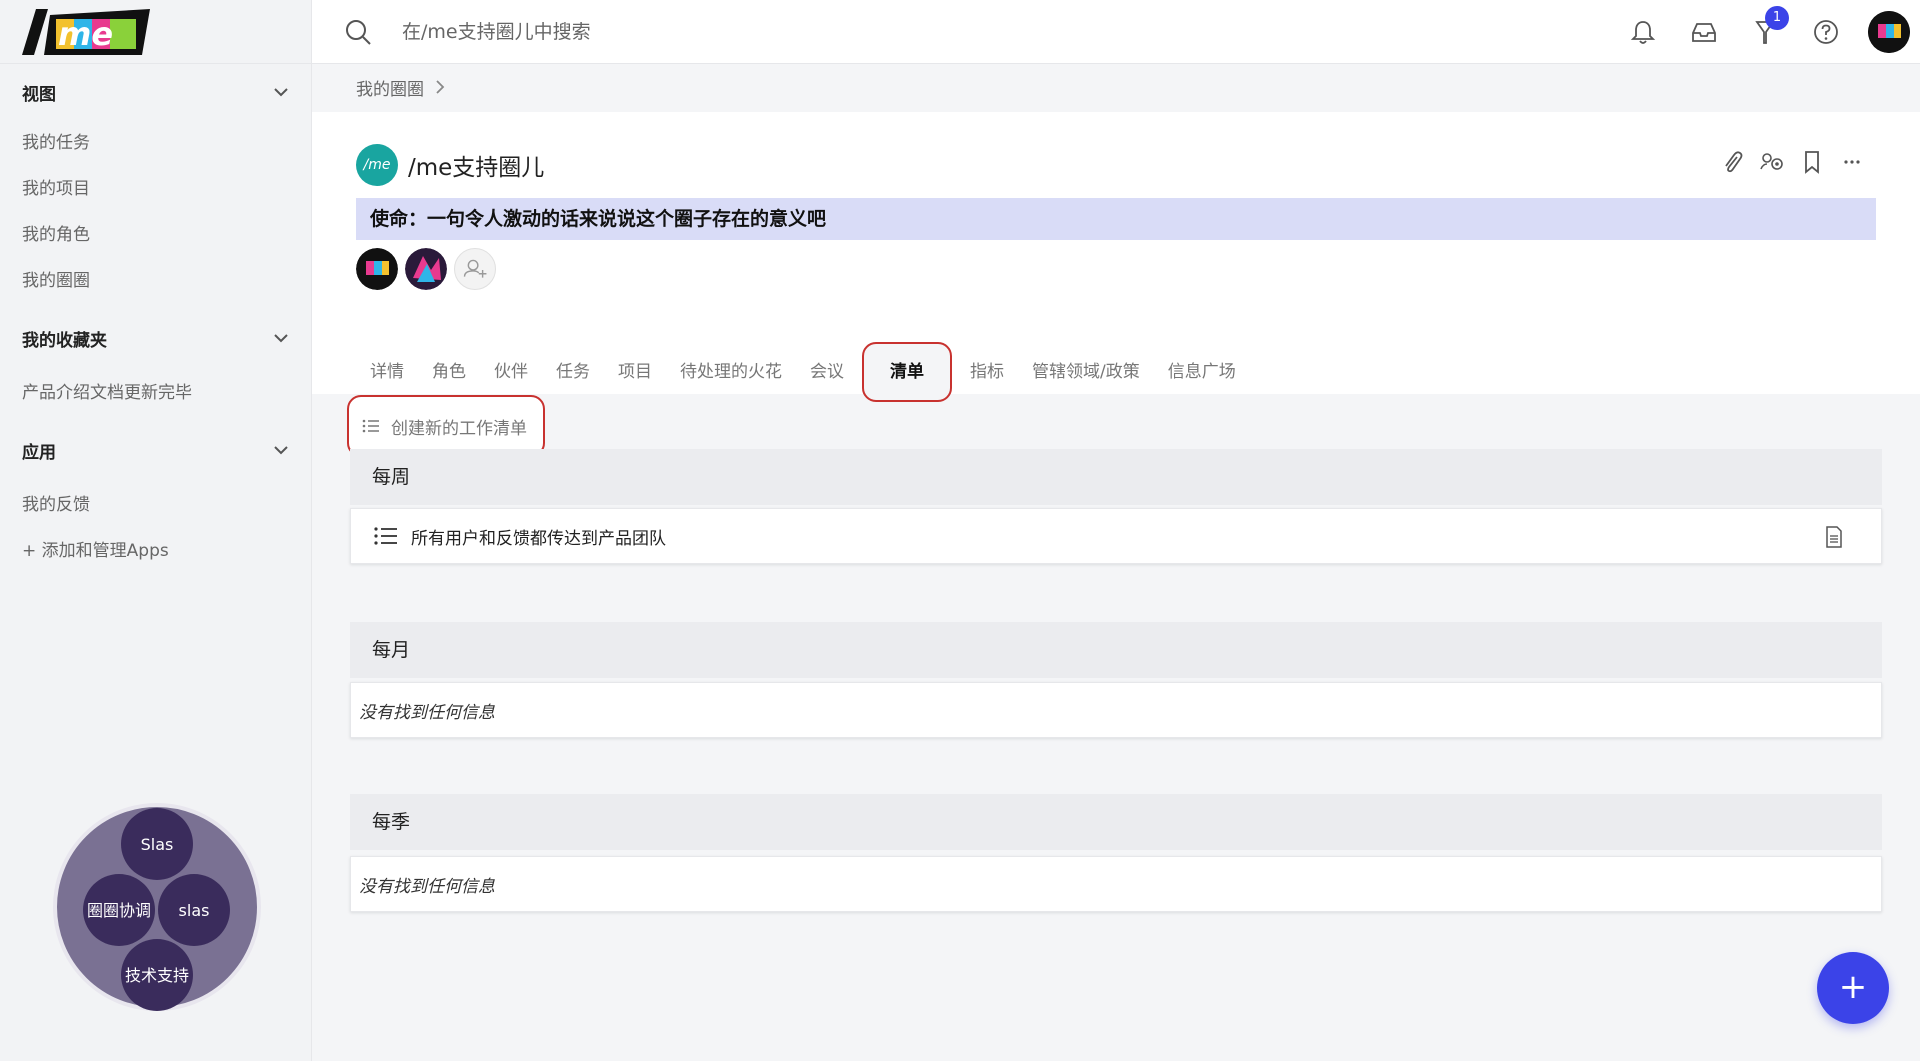  Describe the element at coordinates (538, 538) in the screenshot. I see `list-item-title: 所有用户和反馈都传达到产品团队` at that location.